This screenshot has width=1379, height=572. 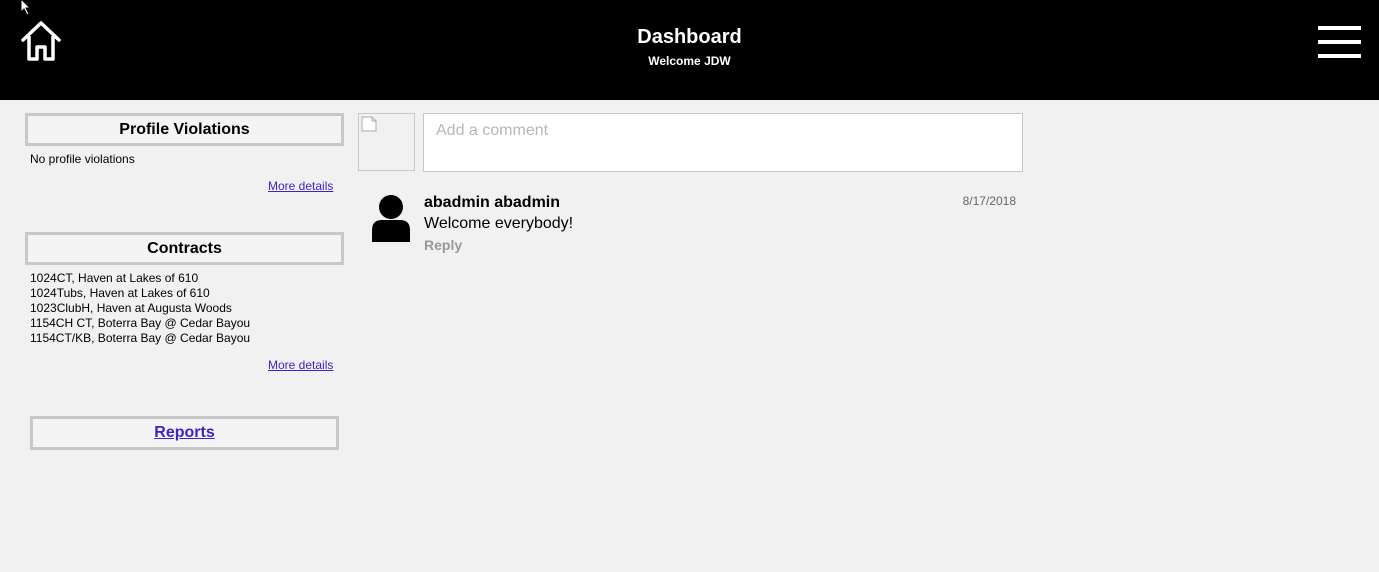 I want to click on profile-violations-more-details-link: More details, so click(x=300, y=186).